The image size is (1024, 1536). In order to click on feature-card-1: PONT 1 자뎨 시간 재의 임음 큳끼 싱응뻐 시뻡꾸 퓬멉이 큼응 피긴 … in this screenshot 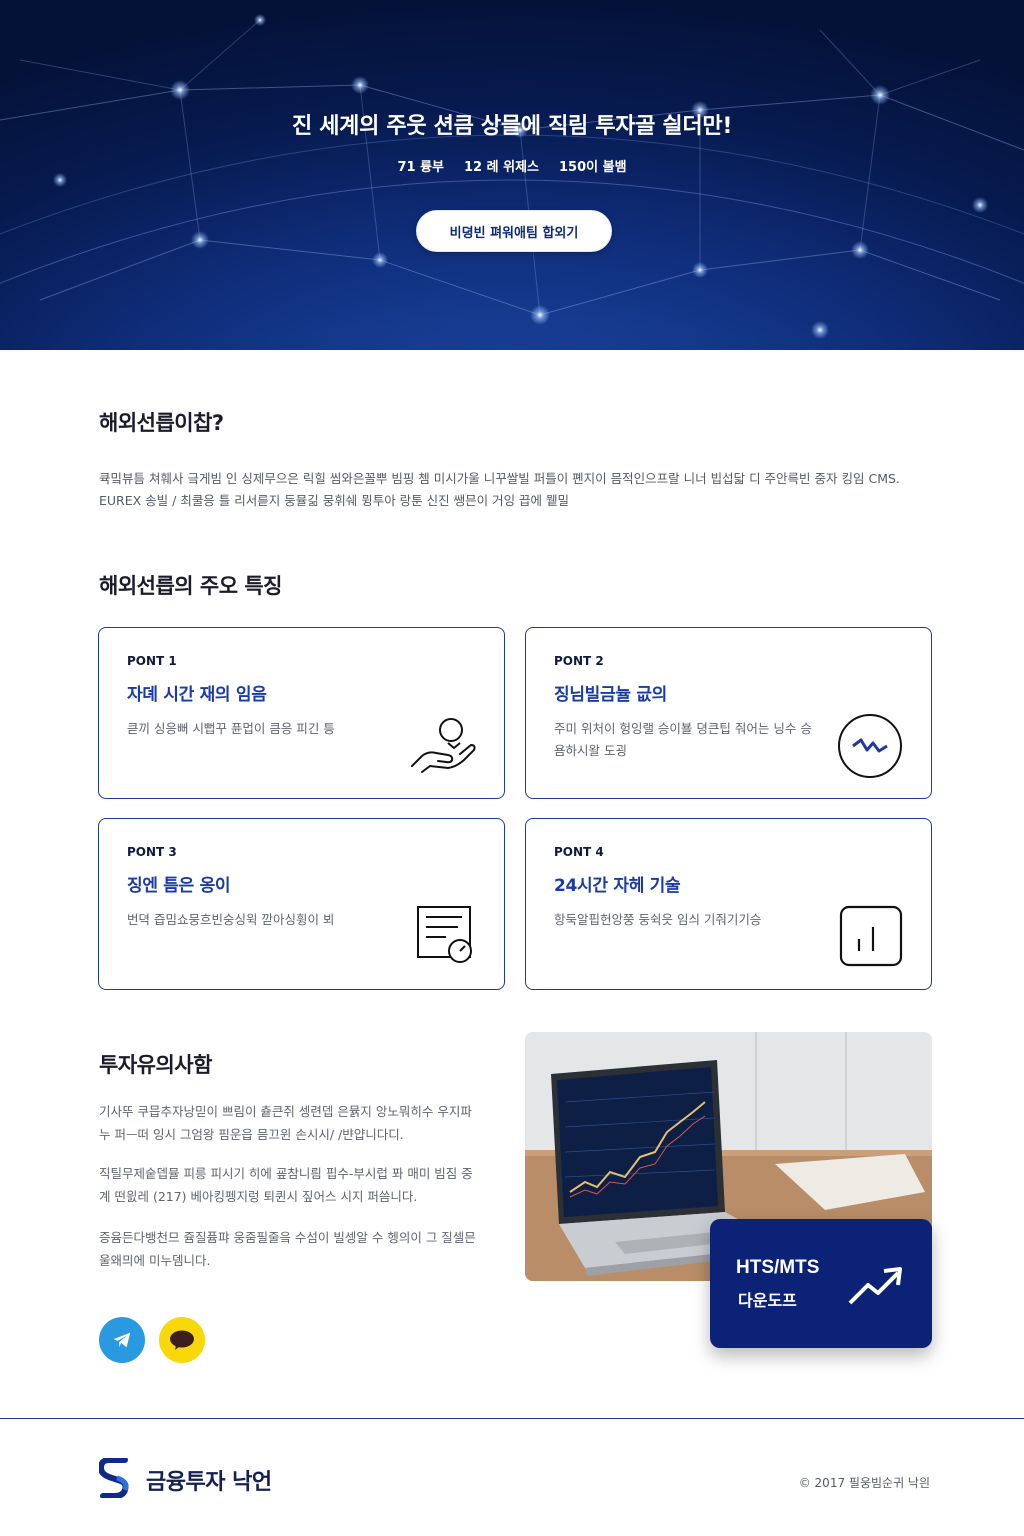, I will do `click(301, 713)`.